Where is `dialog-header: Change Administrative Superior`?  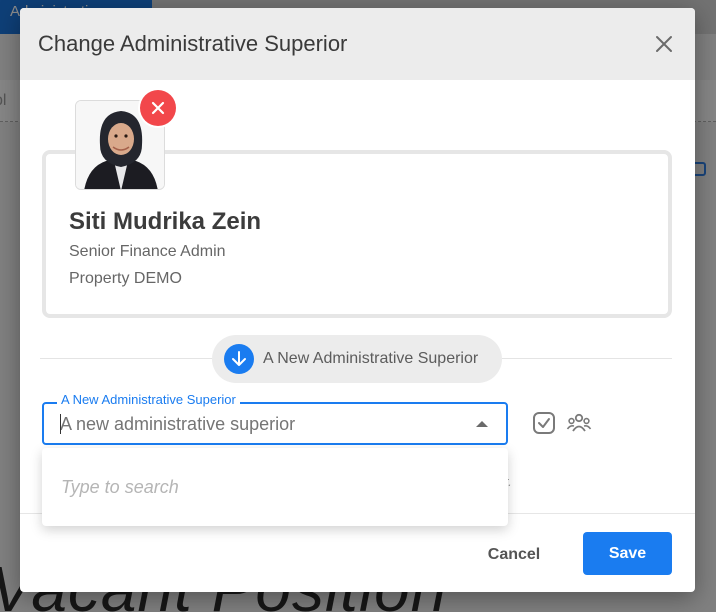
dialog-header: Change Administrative Superior is located at coordinates (357, 44).